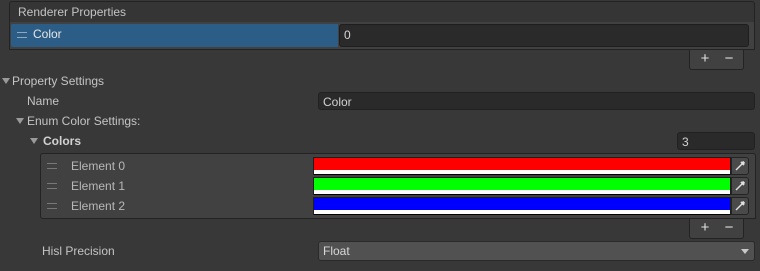 The height and width of the screenshot is (271, 760). I want to click on add-renderer-property-button: +, so click(705, 60).